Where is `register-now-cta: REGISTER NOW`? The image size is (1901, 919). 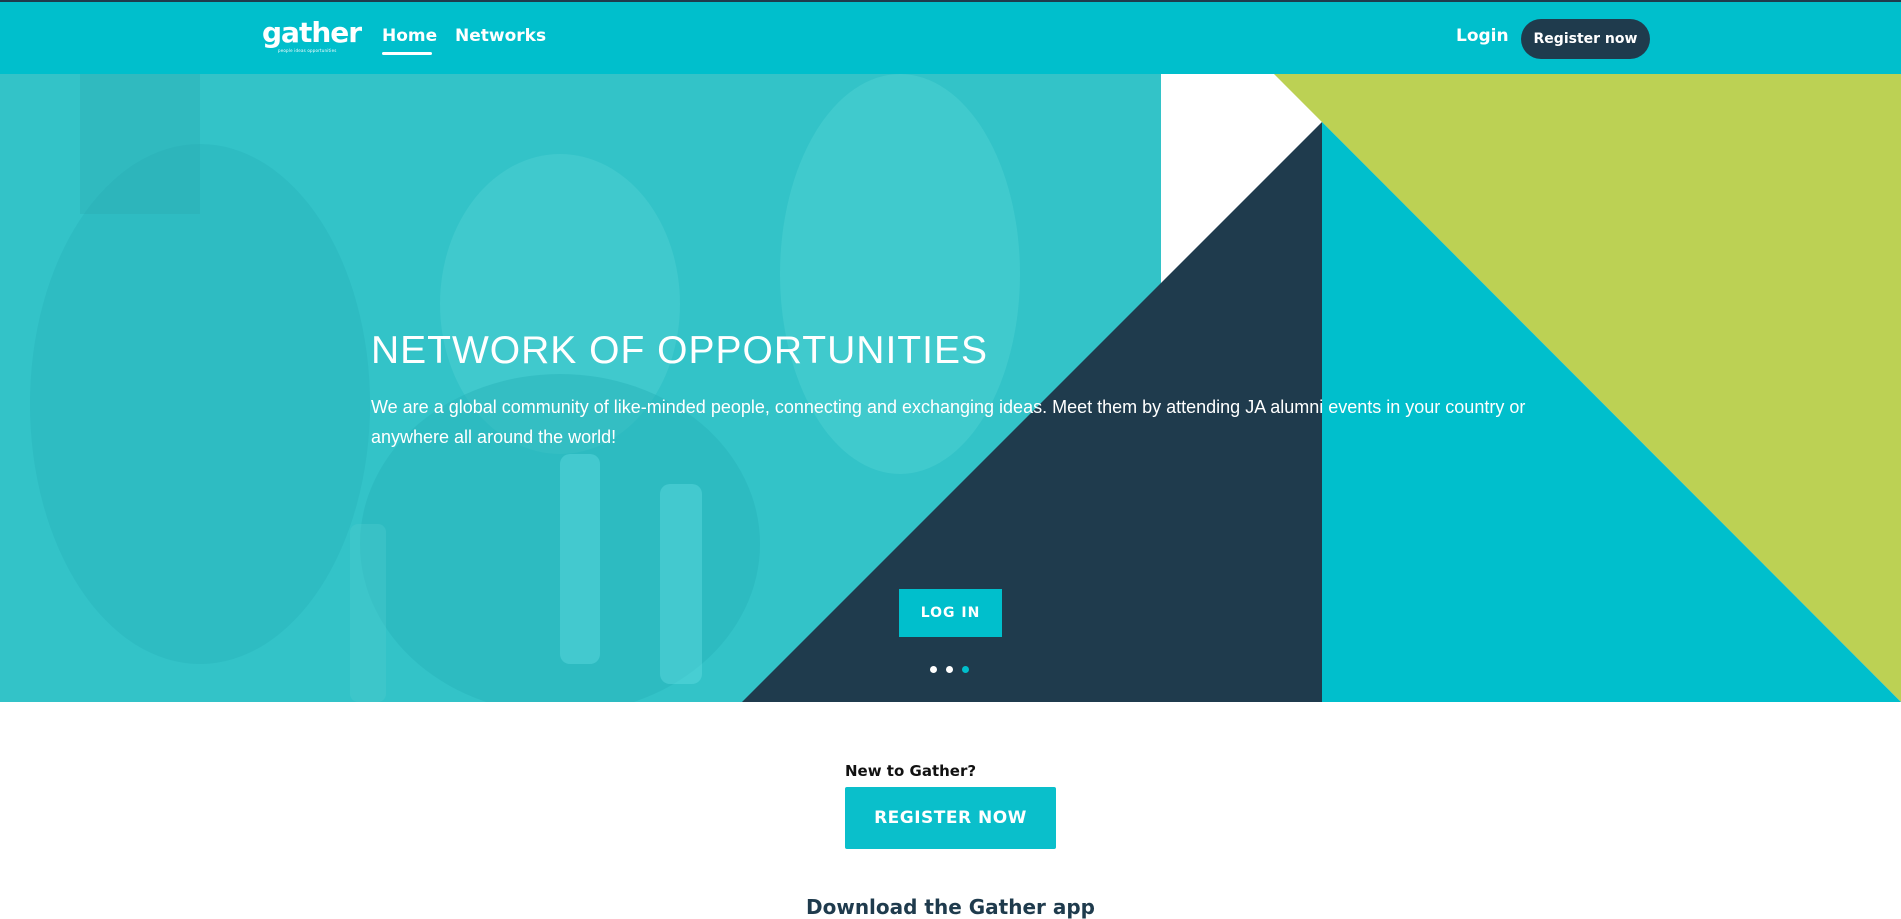
register-now-cta: REGISTER NOW is located at coordinates (950, 818).